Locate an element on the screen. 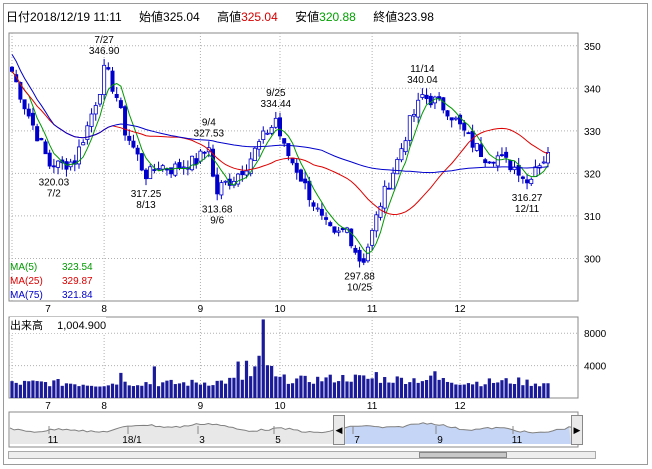 This screenshot has width=652, height=469. chevron-right-icon: ▶ is located at coordinates (577, 430).